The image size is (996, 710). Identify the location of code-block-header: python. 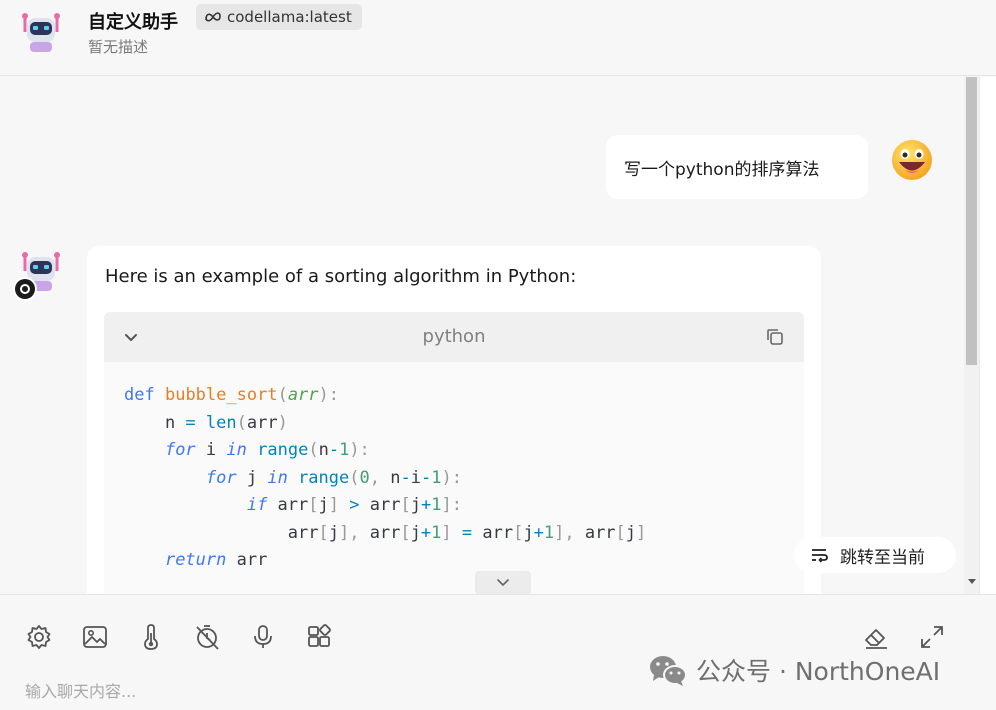
(454, 337).